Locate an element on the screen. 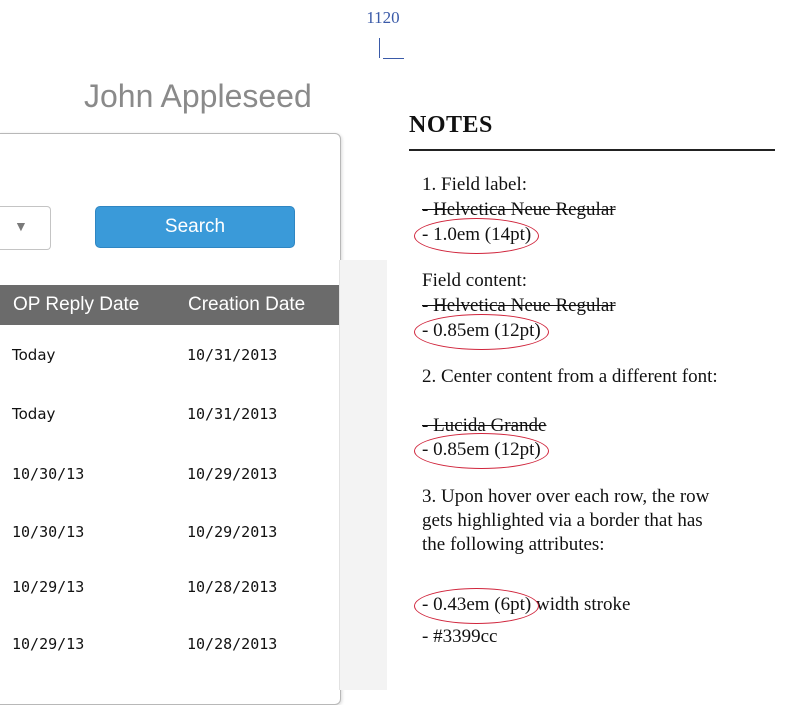 This screenshot has width=800, height=705. note-2-heading: 2. Center content from a different font: is located at coordinates (570, 376).